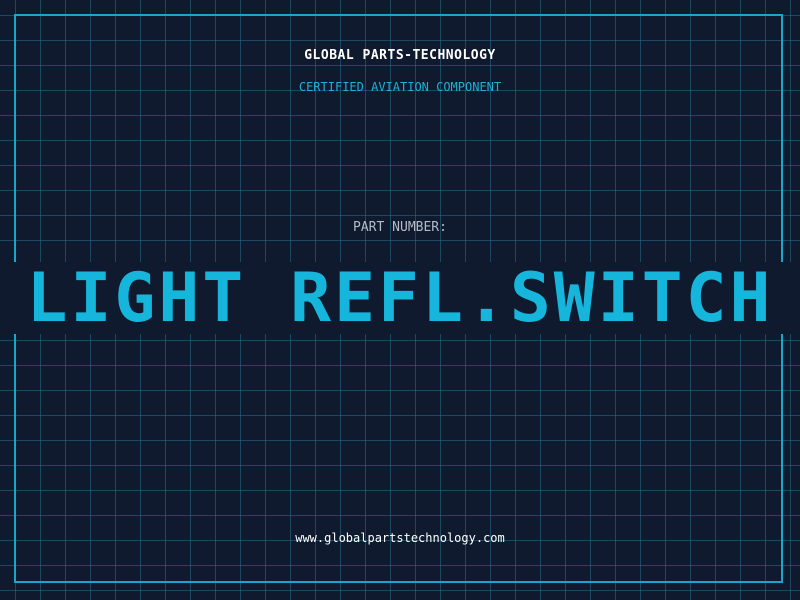 The height and width of the screenshot is (600, 800). Describe the element at coordinates (400, 538) in the screenshot. I see `website-url: www.globalpartstechnology.com` at that location.